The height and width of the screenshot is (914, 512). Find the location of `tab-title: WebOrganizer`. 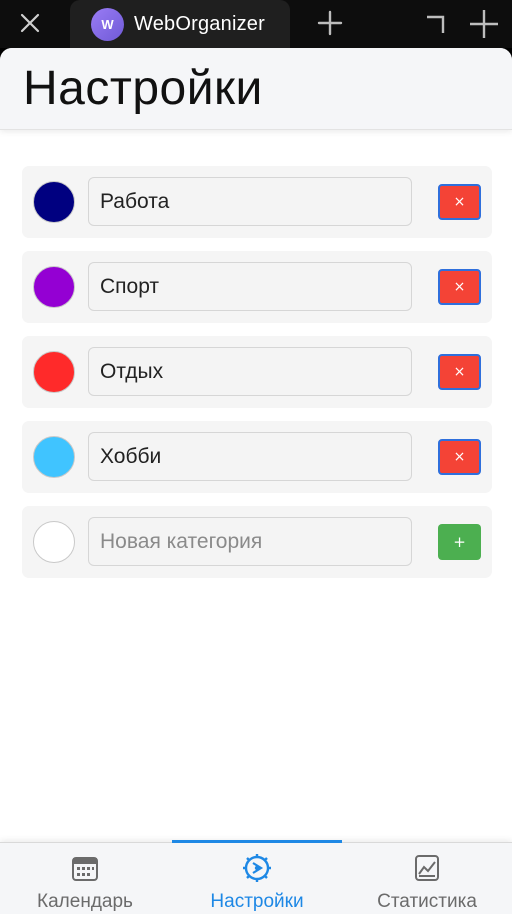

tab-title: WebOrganizer is located at coordinates (199, 23).